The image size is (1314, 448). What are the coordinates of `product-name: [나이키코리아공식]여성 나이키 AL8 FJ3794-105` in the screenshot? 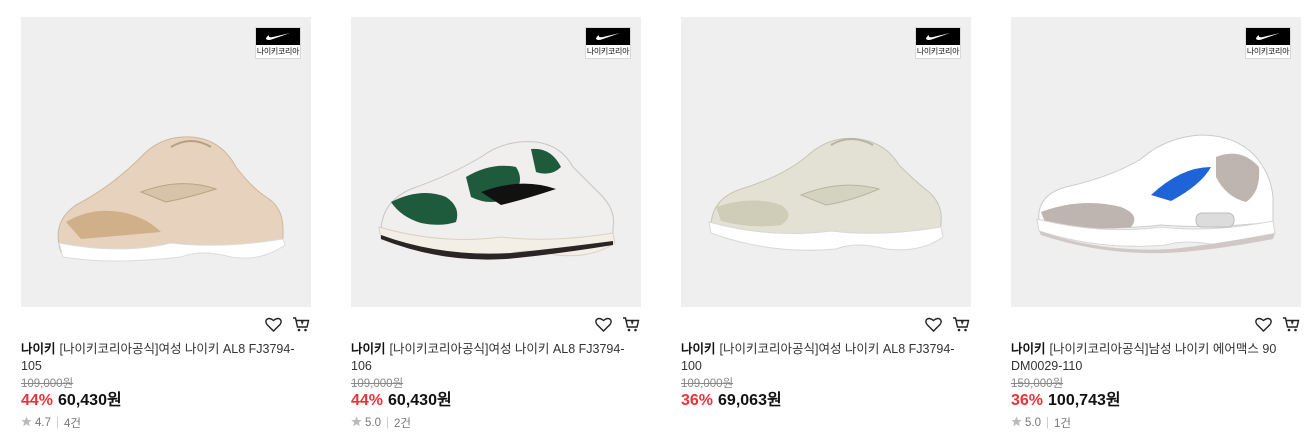 It's located at (158, 357).